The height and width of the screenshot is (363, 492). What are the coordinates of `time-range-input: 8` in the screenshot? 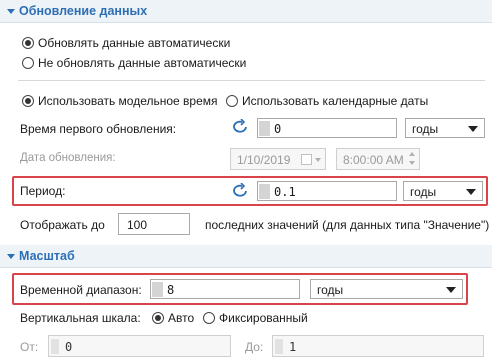 It's located at (225, 289).